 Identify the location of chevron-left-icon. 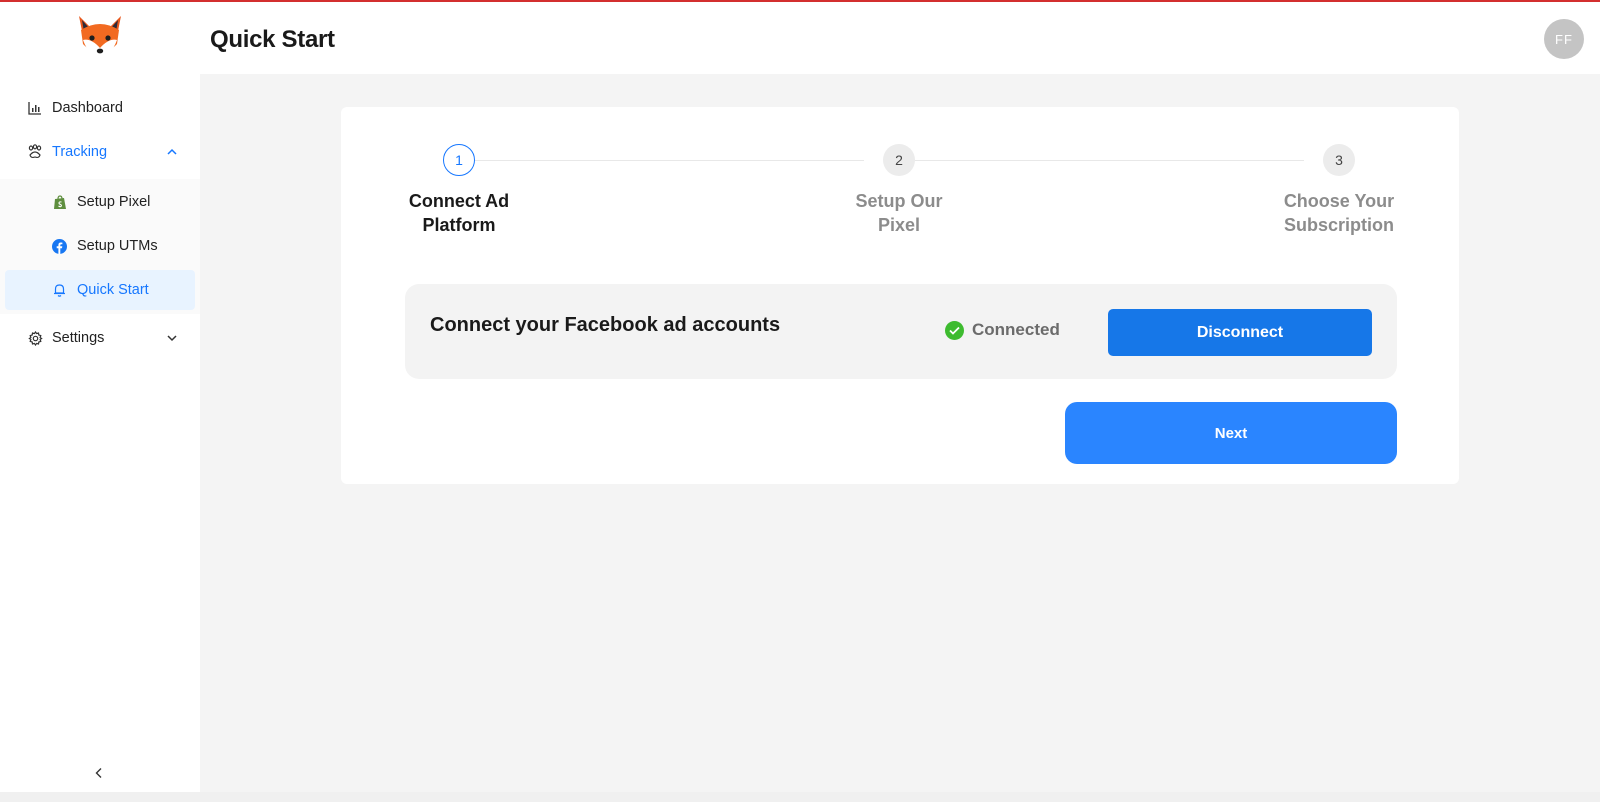
(98, 773).